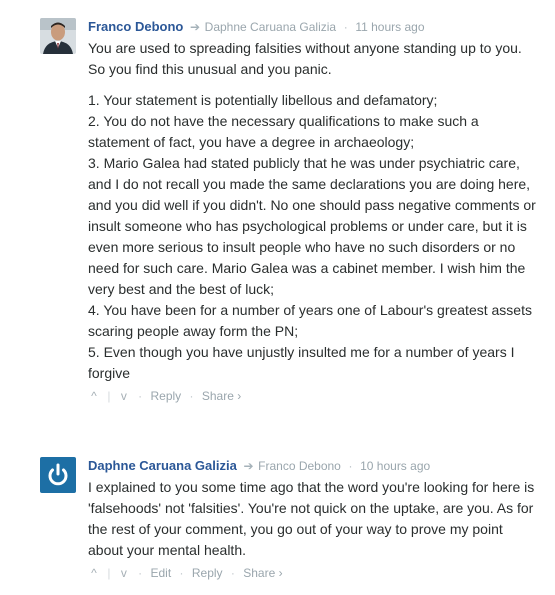 This screenshot has width=555, height=595. I want to click on comment-footer: ^ | v · Reply · Share ›, so click(314, 396).